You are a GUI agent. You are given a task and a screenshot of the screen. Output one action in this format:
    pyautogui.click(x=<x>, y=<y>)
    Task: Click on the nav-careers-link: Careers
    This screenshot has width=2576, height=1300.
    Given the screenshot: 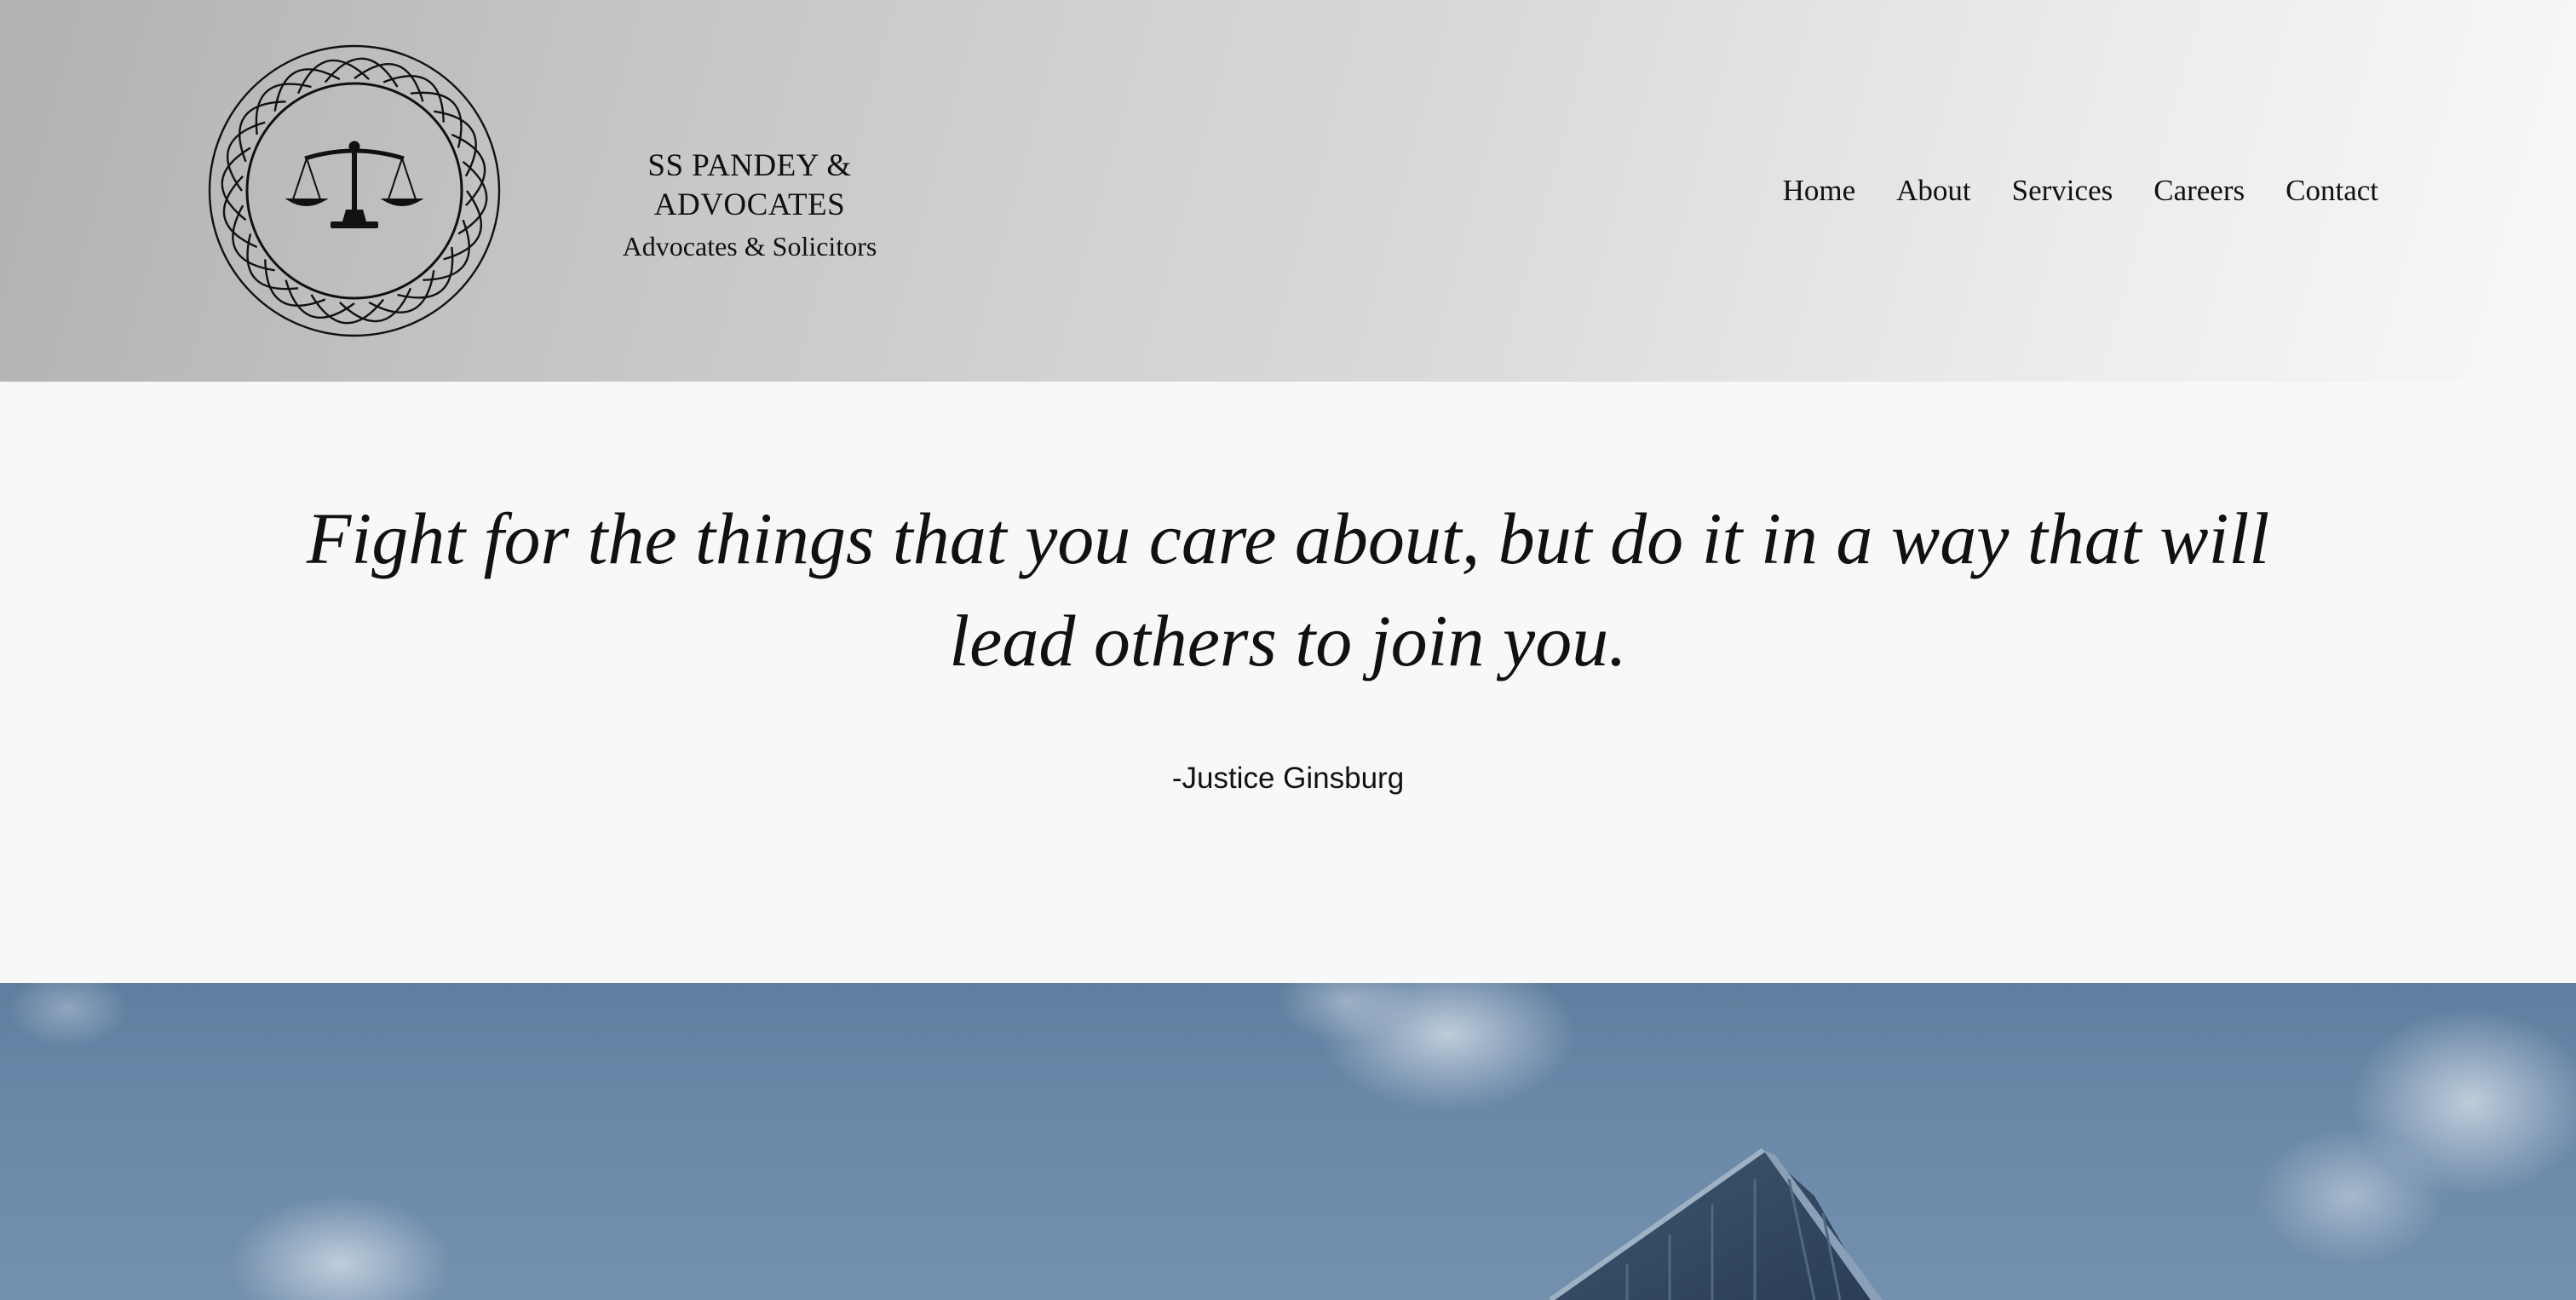 What is the action you would take?
    pyautogui.click(x=2199, y=190)
    